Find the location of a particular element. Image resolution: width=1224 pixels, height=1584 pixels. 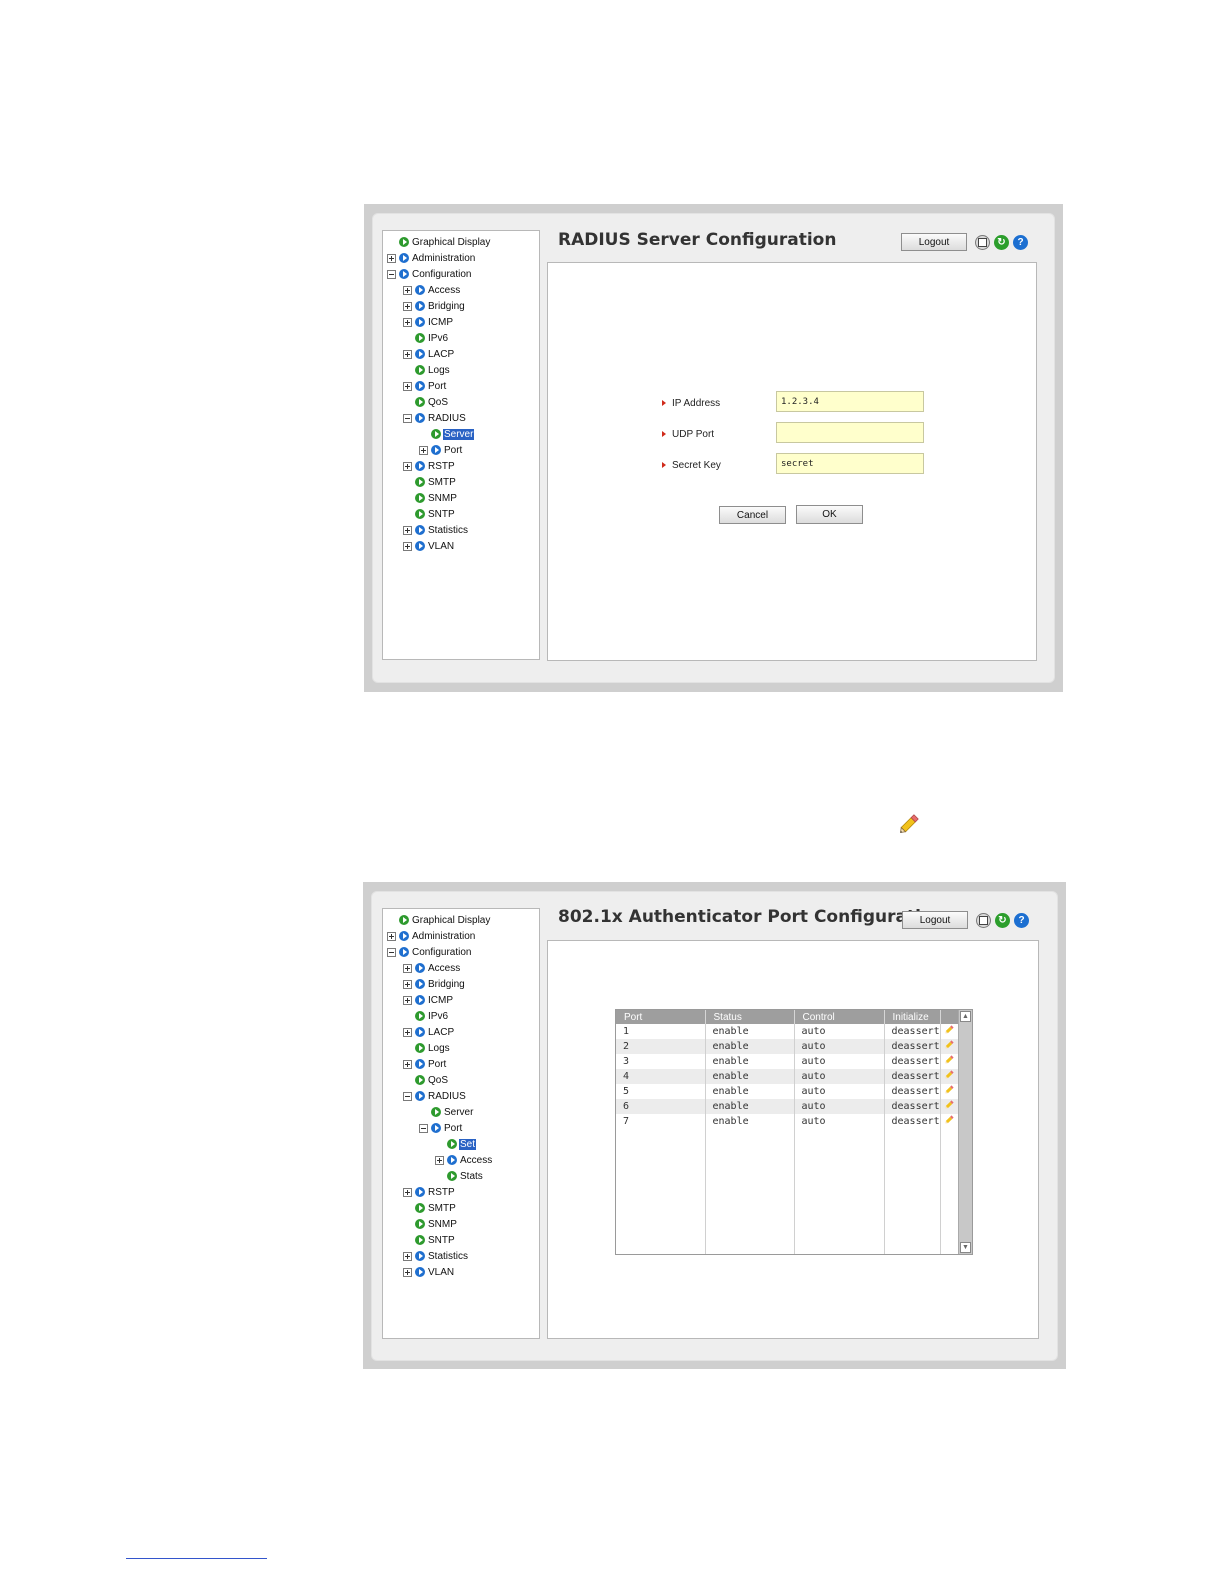

column-header-port: Port is located at coordinates (661, 1017).